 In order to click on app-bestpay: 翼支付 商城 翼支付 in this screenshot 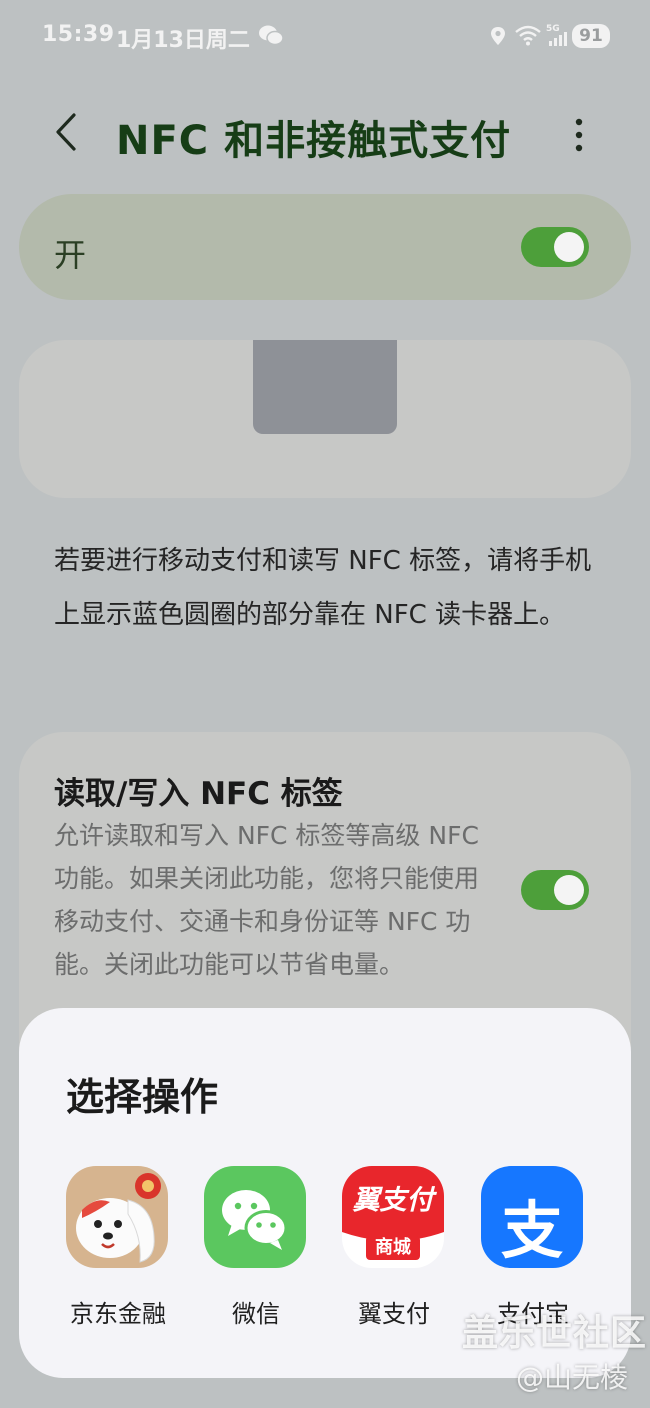, I will do `click(394, 1247)`.